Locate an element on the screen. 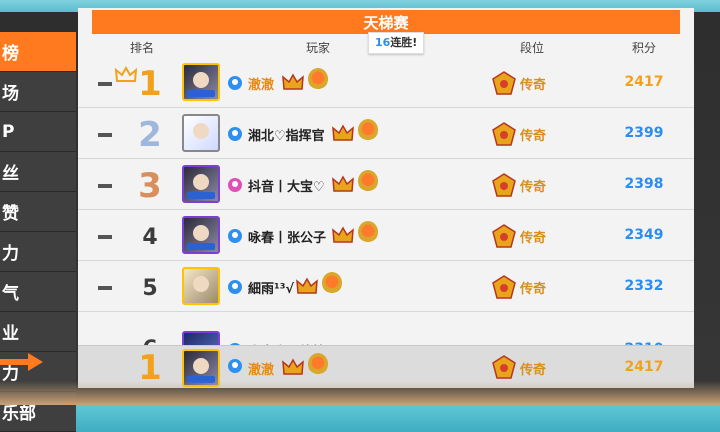 The height and width of the screenshot is (432, 720). rank-number: 2 is located at coordinates (150, 135).